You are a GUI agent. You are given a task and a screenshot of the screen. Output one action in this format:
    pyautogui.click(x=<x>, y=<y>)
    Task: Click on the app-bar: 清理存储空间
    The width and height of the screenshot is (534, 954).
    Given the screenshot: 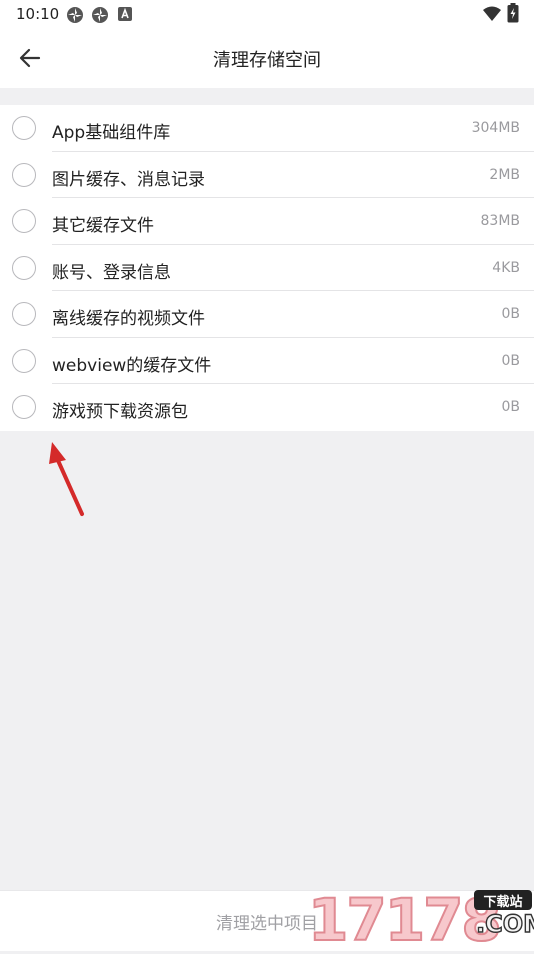 What is the action you would take?
    pyautogui.click(x=267, y=58)
    